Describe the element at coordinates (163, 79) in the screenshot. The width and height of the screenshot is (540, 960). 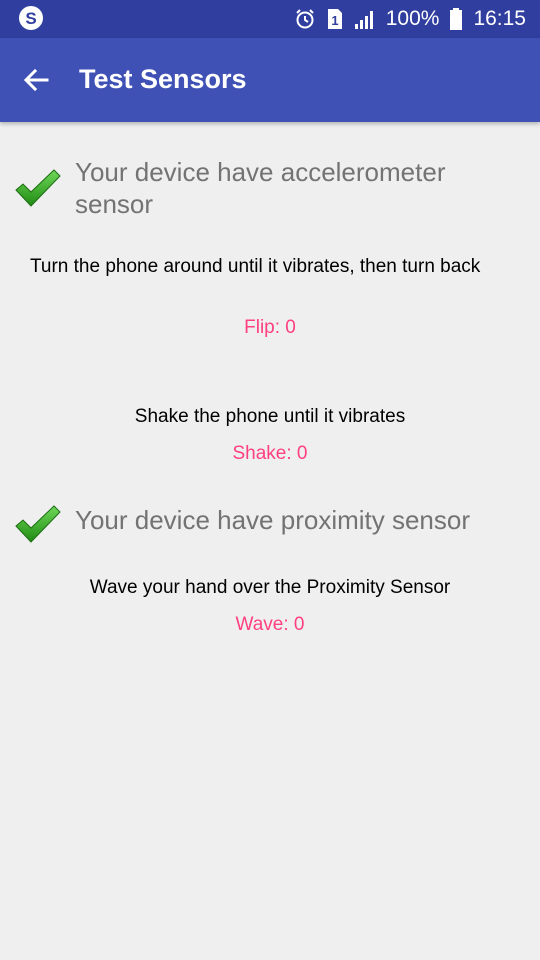
I see `page-title: Test Sensors` at that location.